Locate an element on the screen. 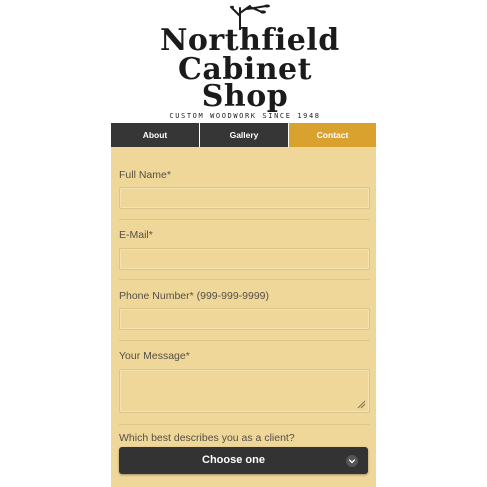  client-type-label: Which best describes you as a client? is located at coordinates (207, 438).